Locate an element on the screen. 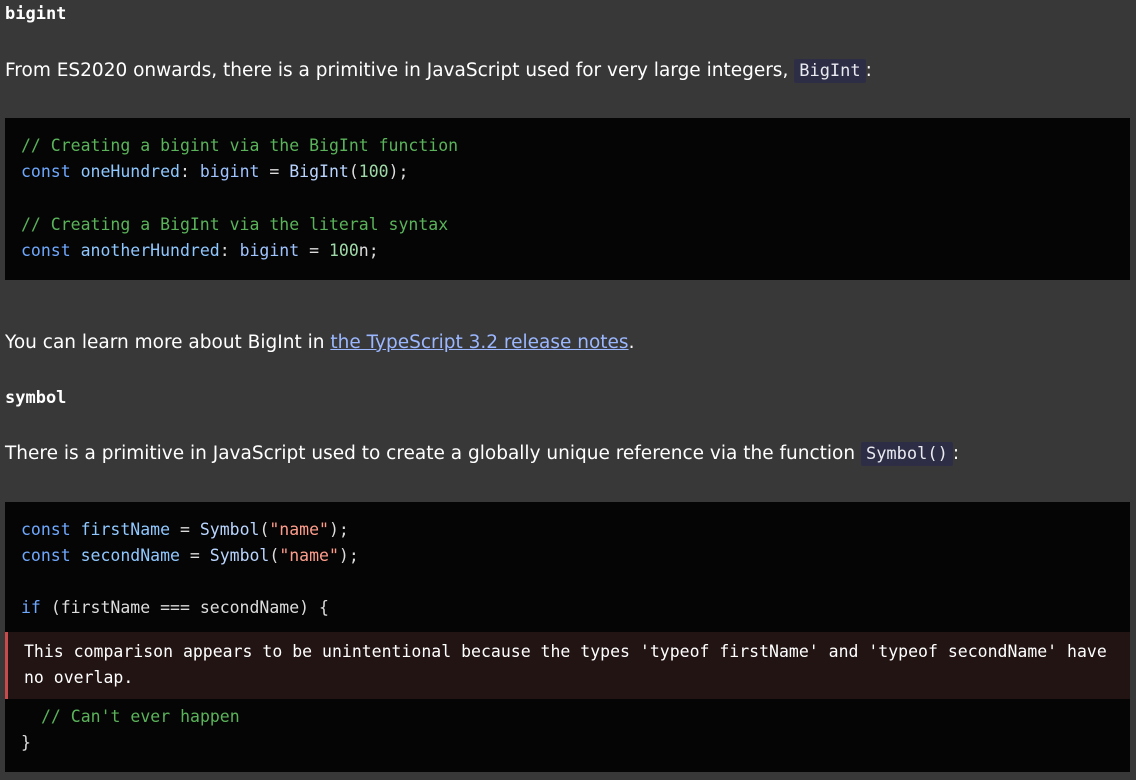 This screenshot has width=1136, height=780. learn-more-text: You can learn more about BigInt in is located at coordinates (165, 342).